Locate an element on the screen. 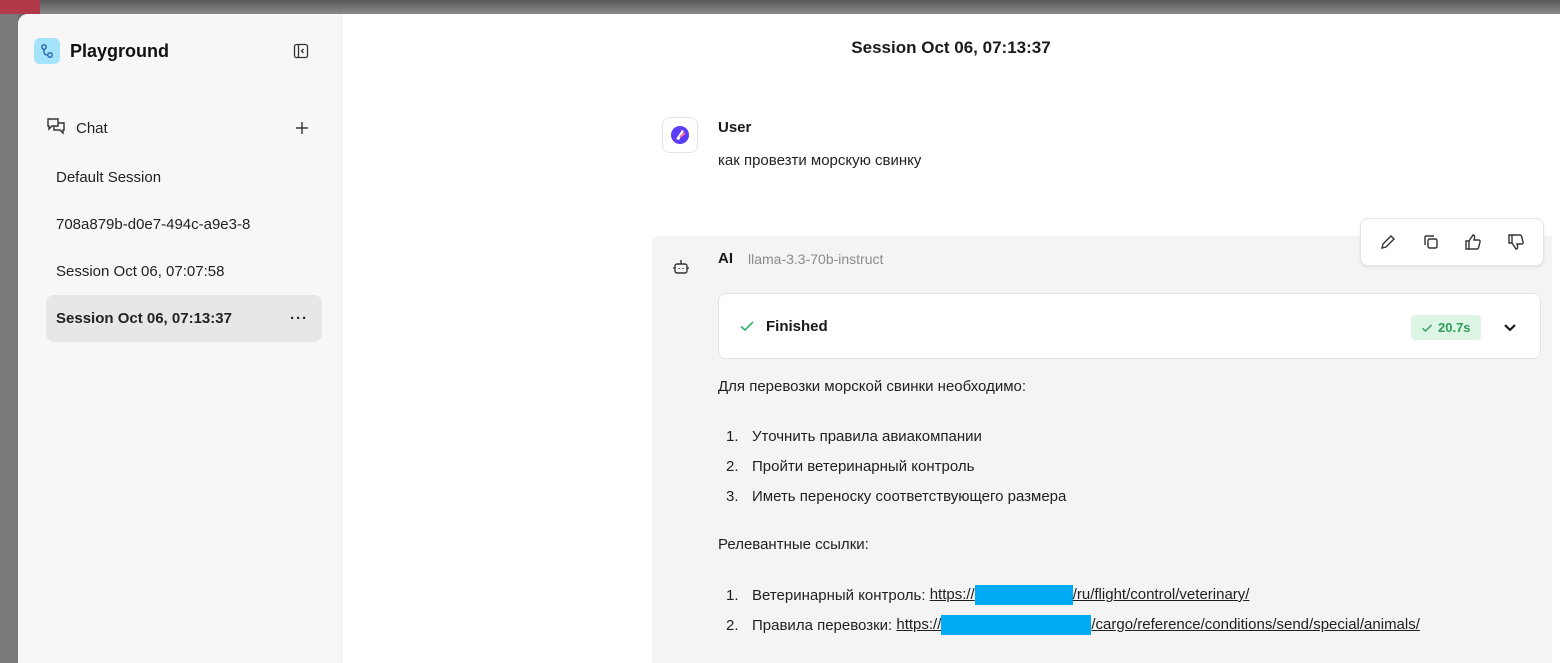  session-item: 708a879b-d0e7-494c-a9e3-8 is located at coordinates (184, 224).